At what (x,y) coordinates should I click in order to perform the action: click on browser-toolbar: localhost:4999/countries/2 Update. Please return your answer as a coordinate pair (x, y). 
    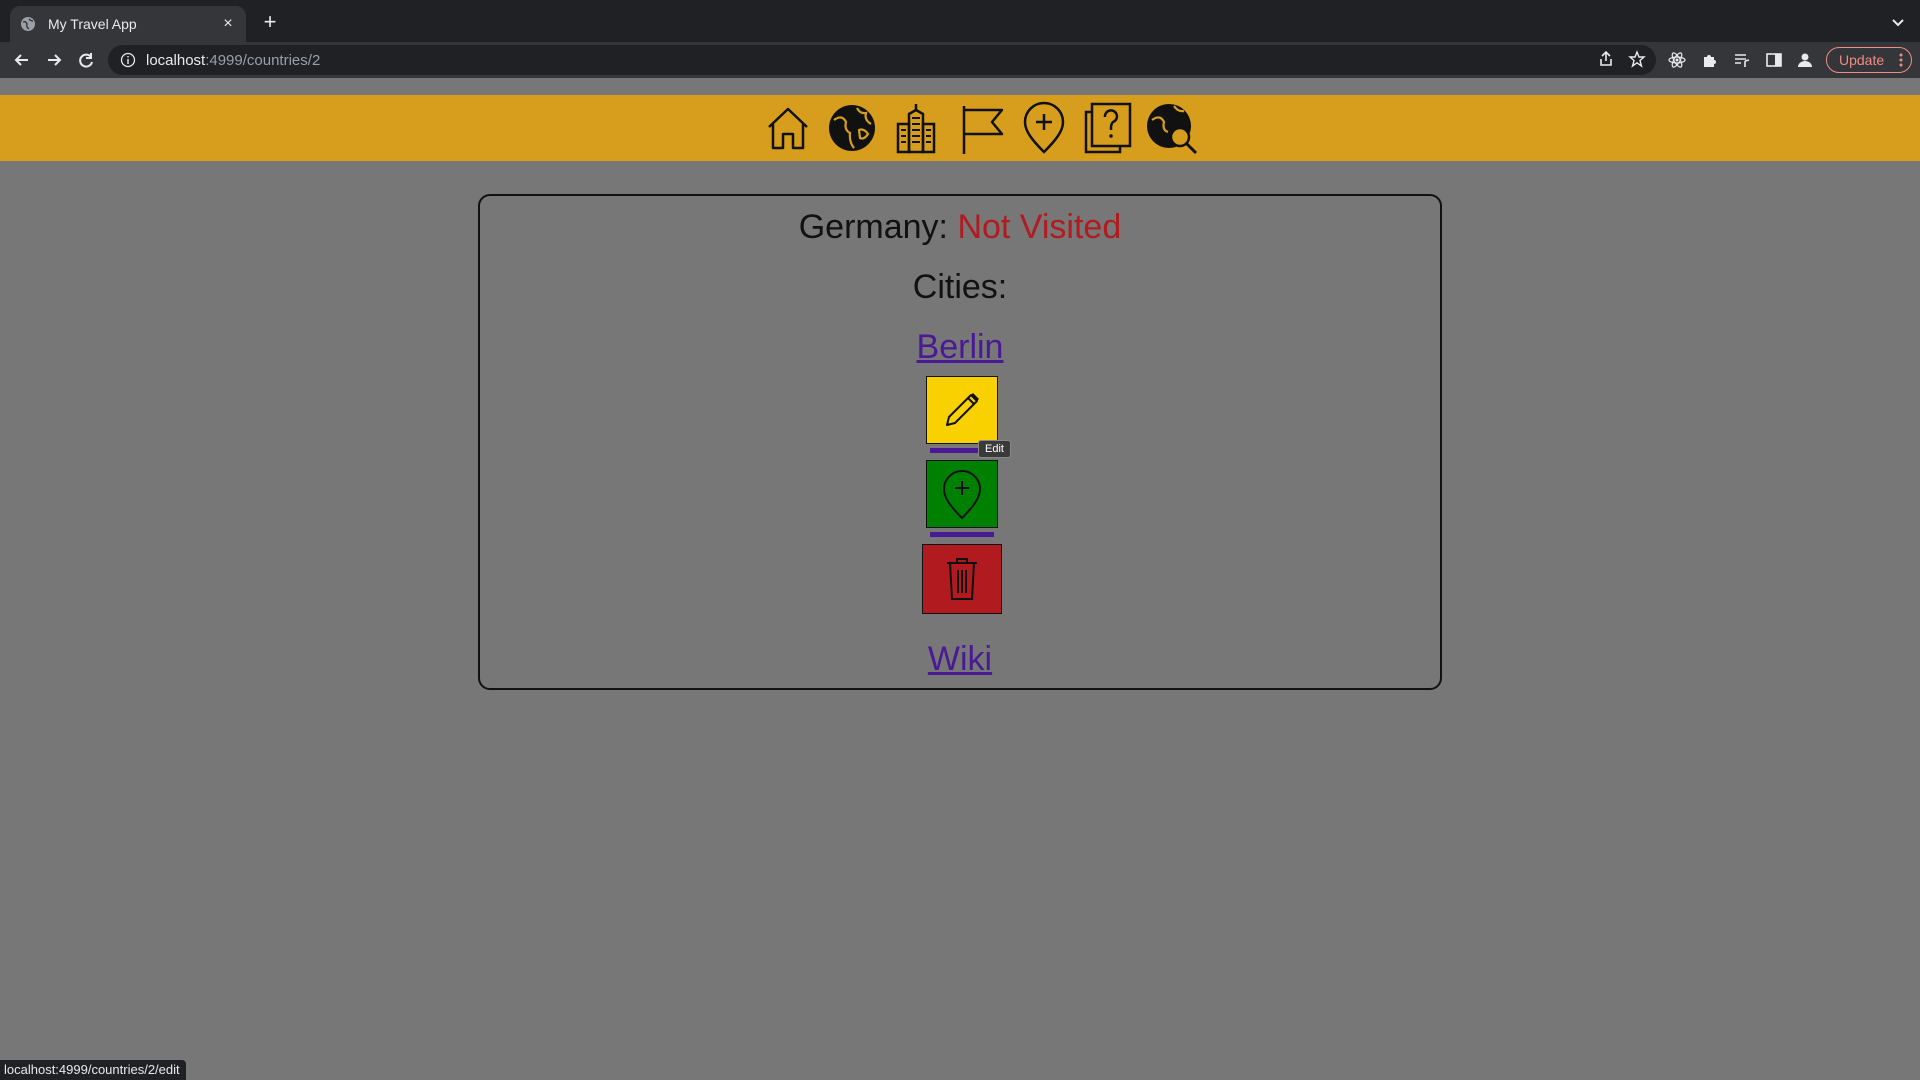
    Looking at the image, I should click on (960, 60).